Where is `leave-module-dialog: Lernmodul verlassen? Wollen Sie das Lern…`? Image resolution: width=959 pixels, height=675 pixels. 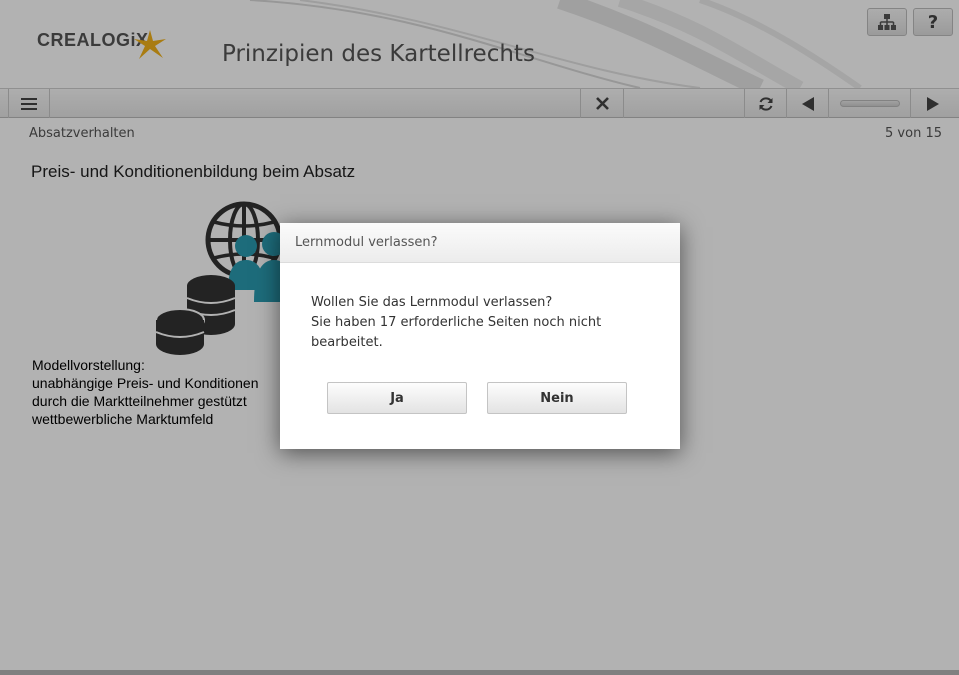 leave-module-dialog: Lernmodul verlassen? Wollen Sie das Lern… is located at coordinates (480, 336).